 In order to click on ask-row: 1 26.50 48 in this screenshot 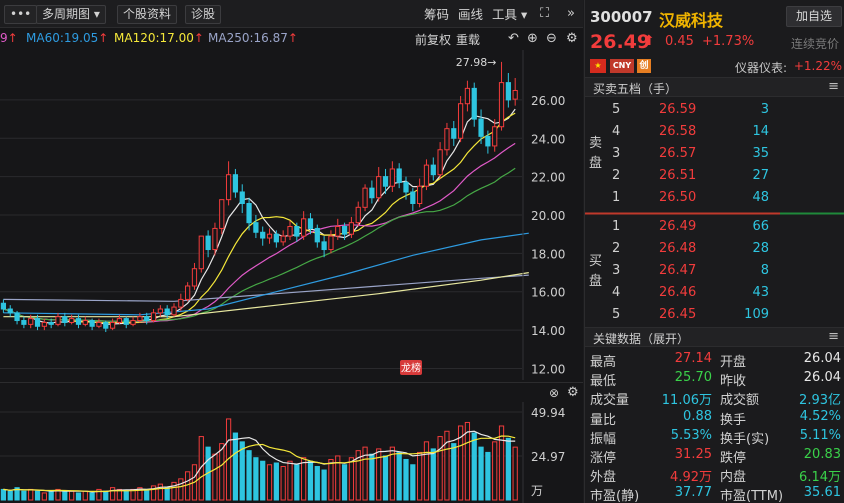, I will do `click(714, 198)`.